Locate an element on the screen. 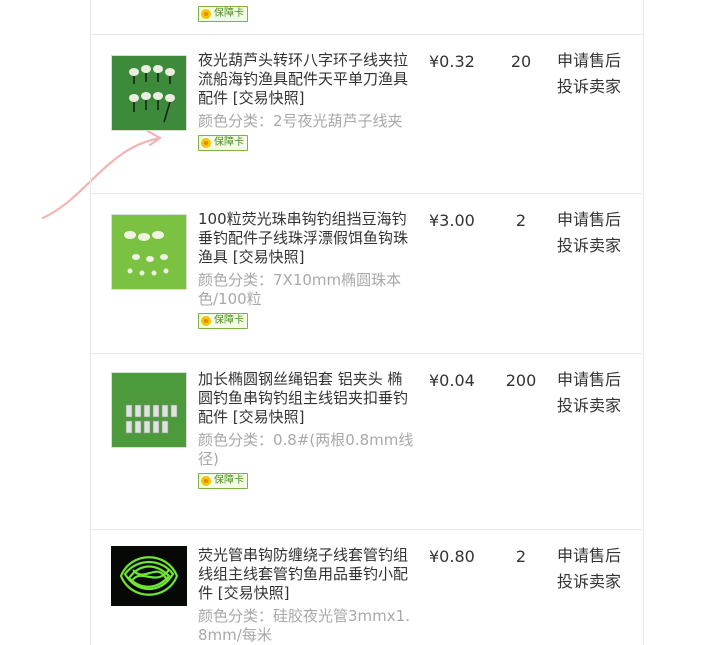 The image size is (720, 645). sku-text: 颜色分类：2号夜光葫芦子线夹 is located at coordinates (300, 121).